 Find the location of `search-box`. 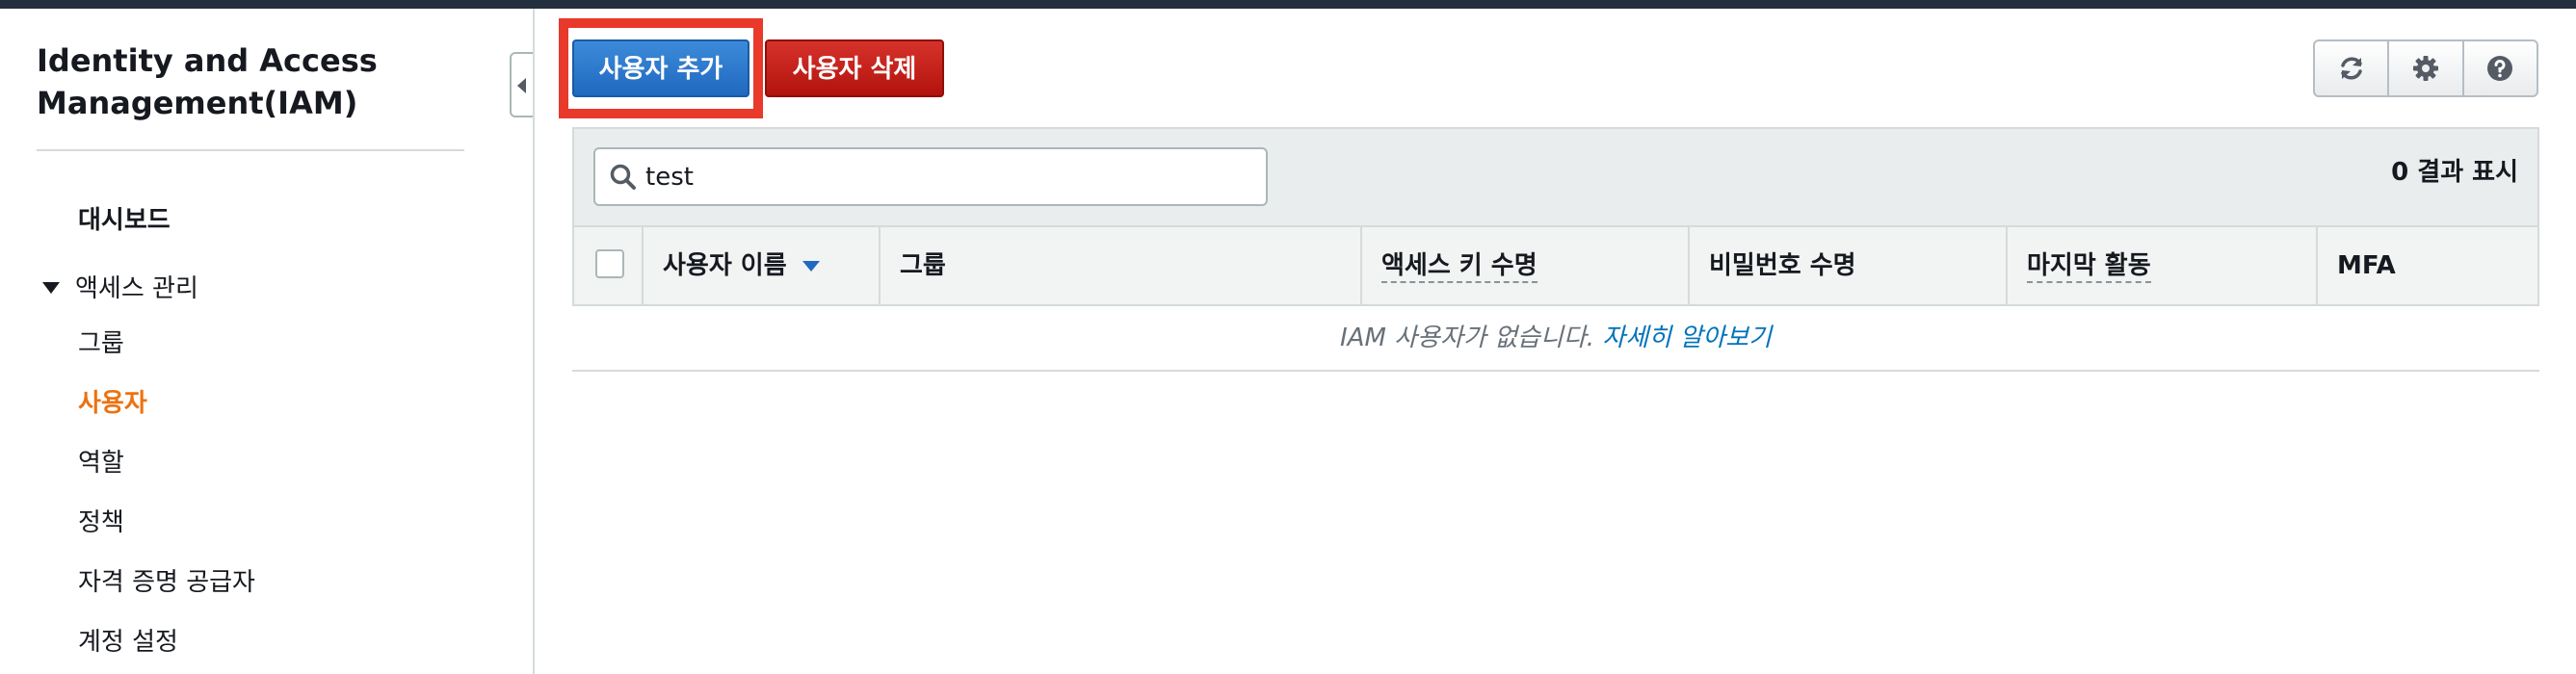

search-box is located at coordinates (931, 177).